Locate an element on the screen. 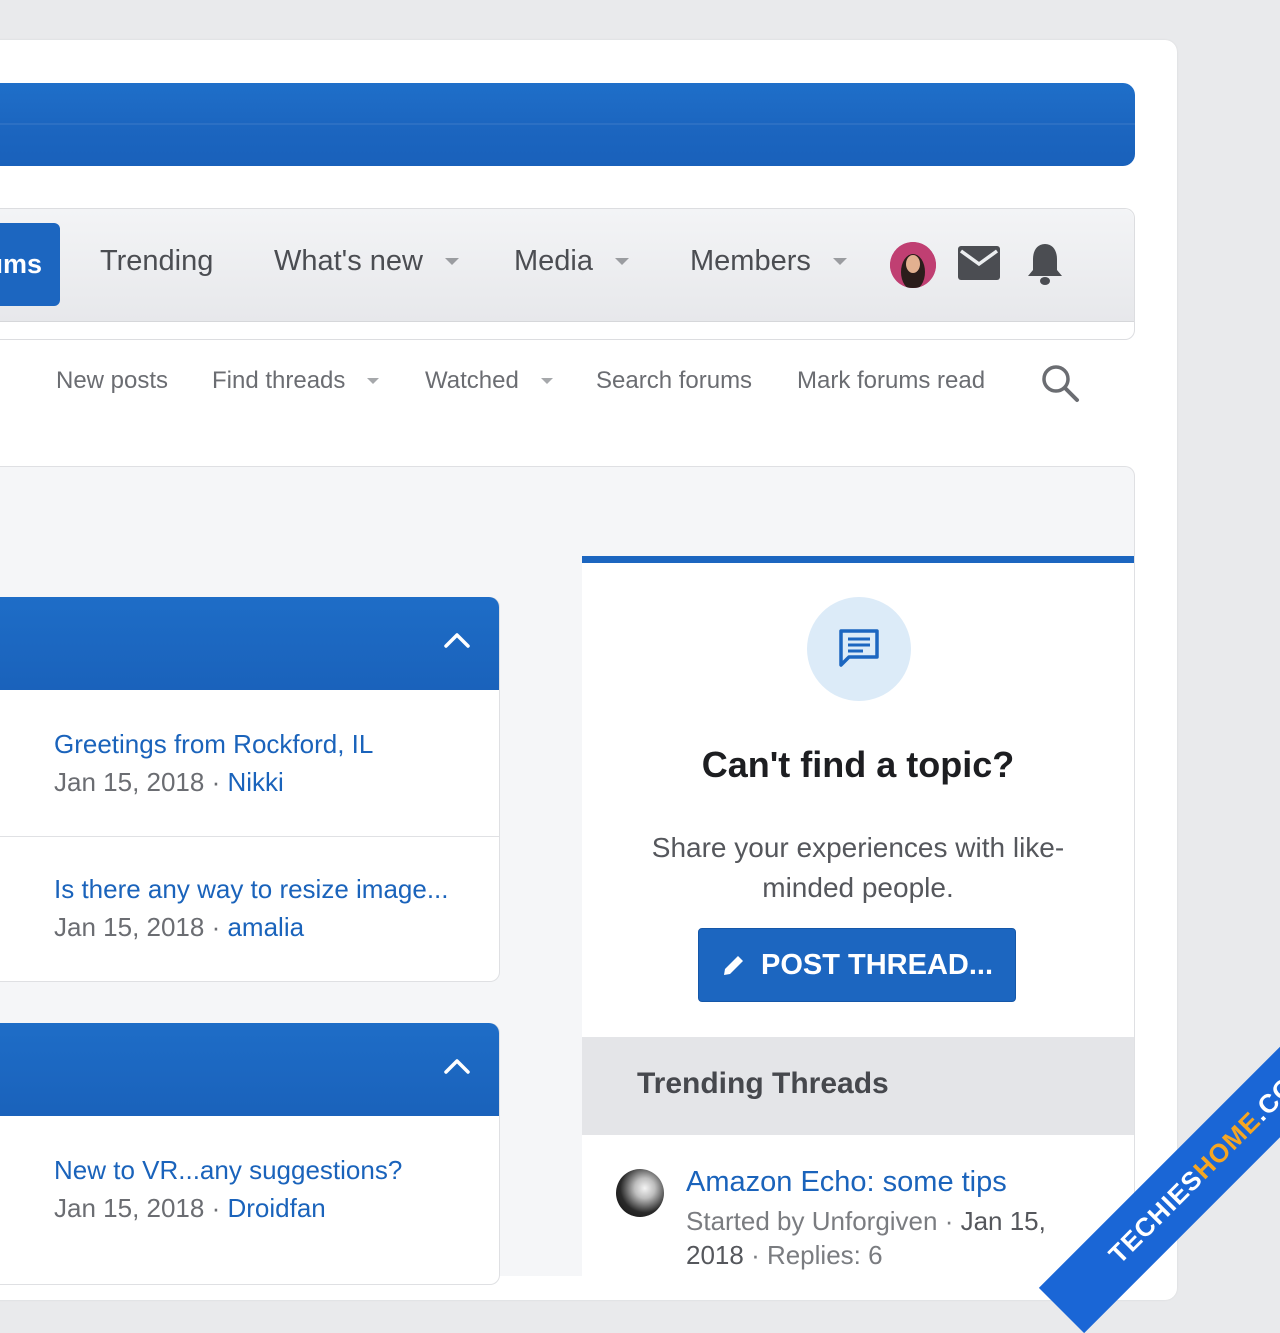 The image size is (1280, 1333). sidebar-accent-line is located at coordinates (858, 559).